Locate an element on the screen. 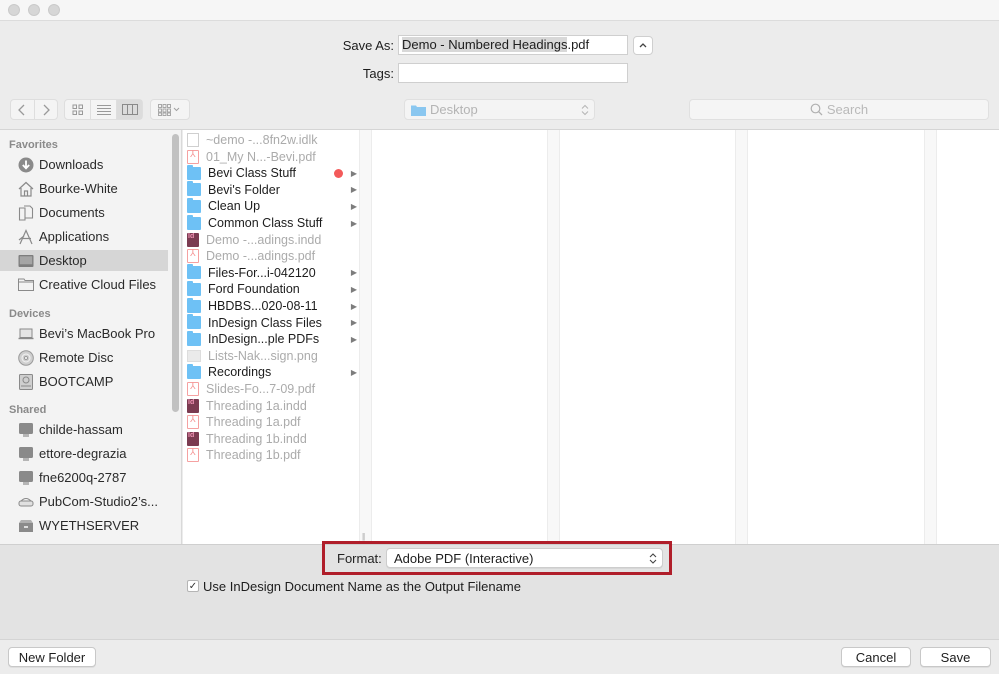  sidebar-item-label: Downloads is located at coordinates (71, 164).